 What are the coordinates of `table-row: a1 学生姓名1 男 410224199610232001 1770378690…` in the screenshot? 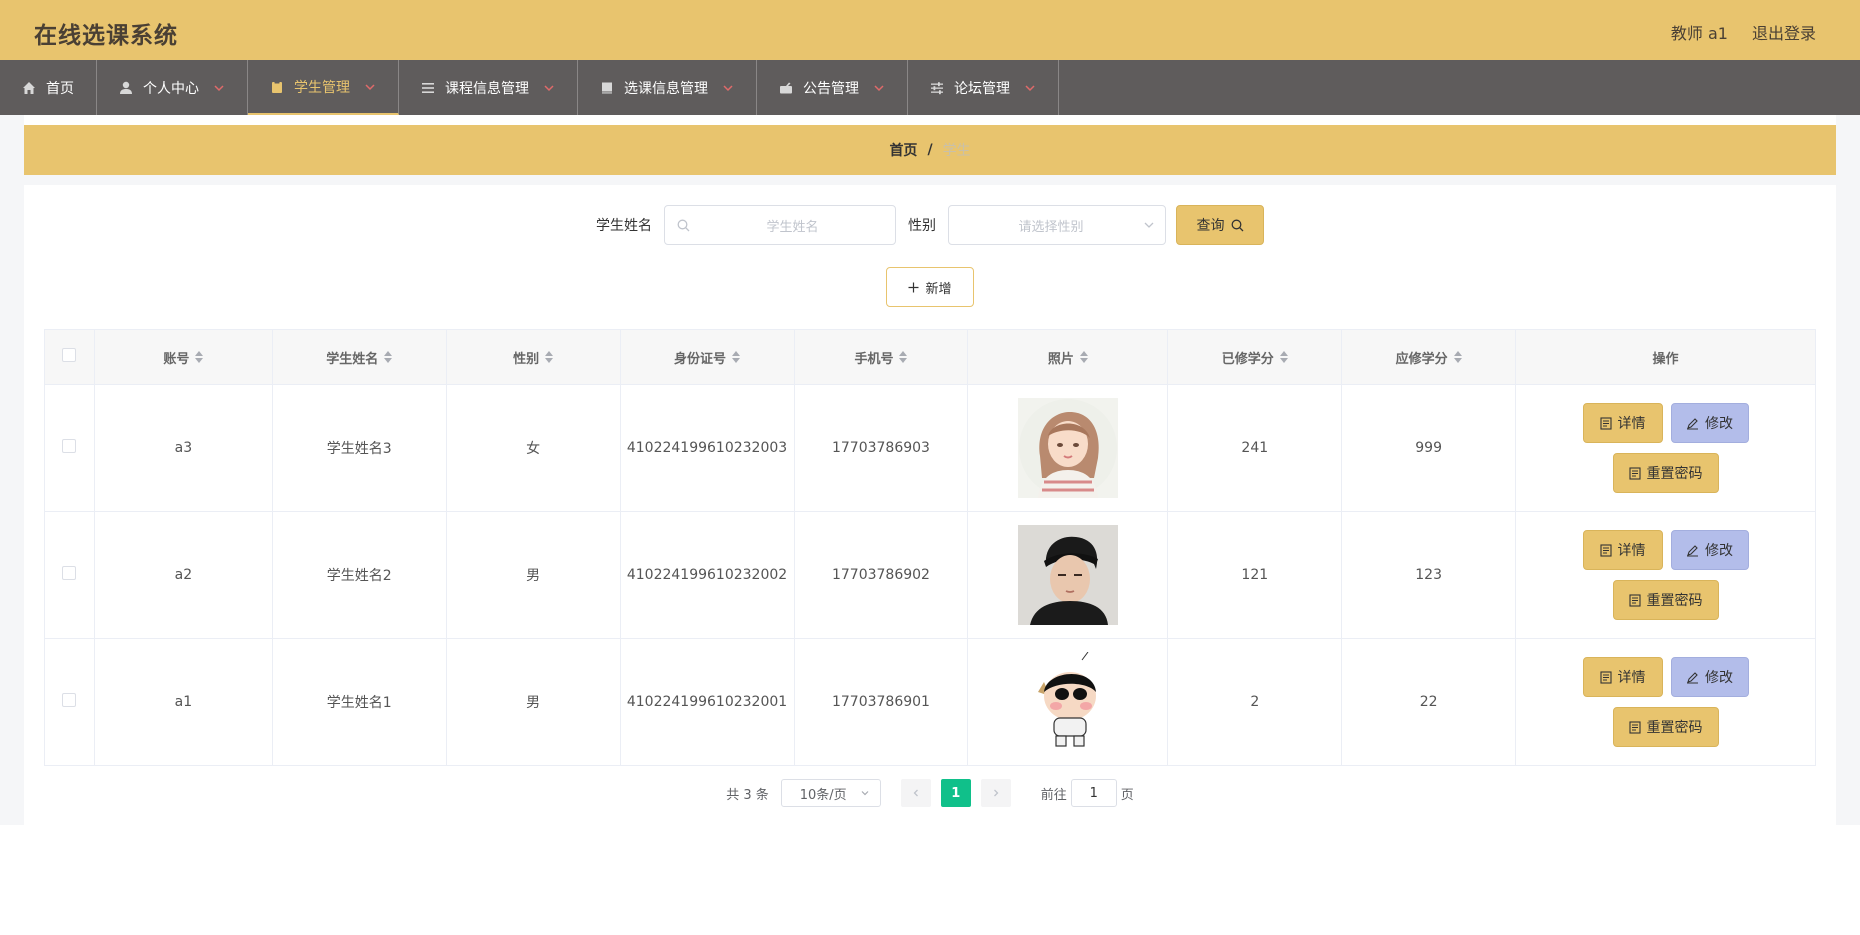 It's located at (930, 702).